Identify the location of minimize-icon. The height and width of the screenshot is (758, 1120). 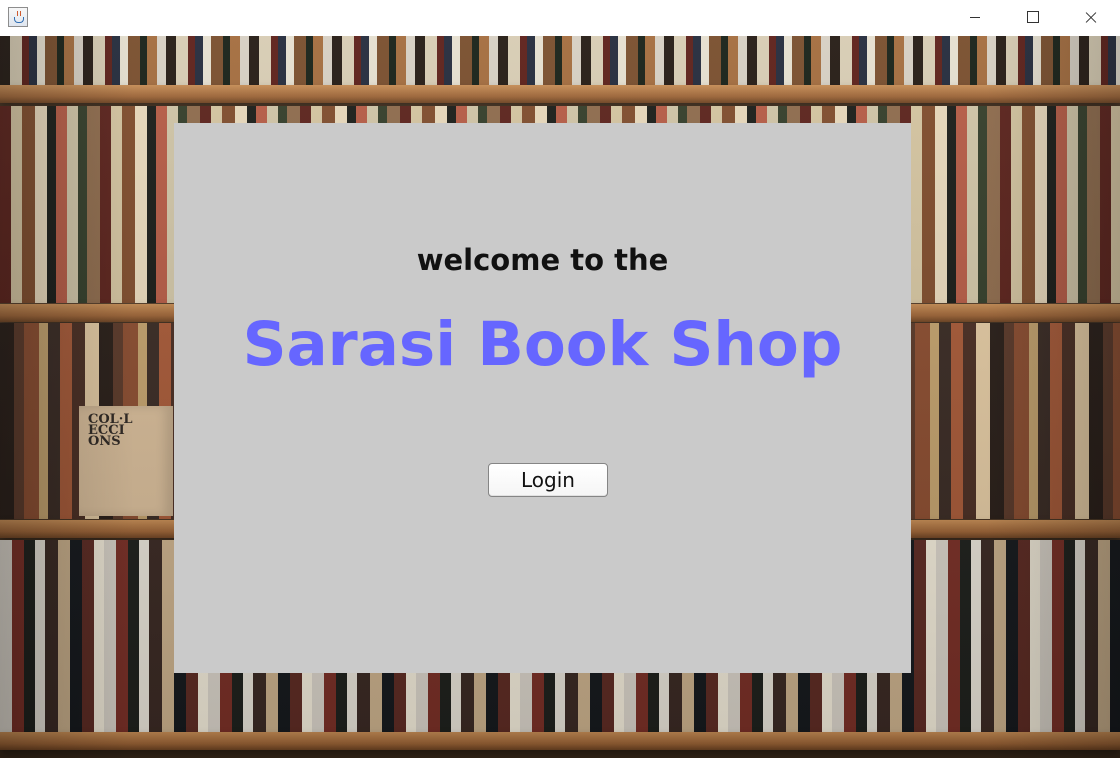
(975, 17).